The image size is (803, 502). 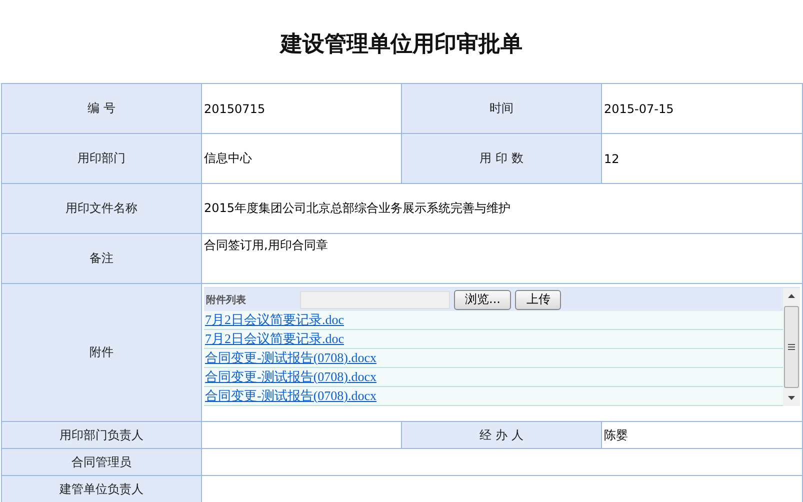 I want to click on field-label: 编 号, so click(x=102, y=108).